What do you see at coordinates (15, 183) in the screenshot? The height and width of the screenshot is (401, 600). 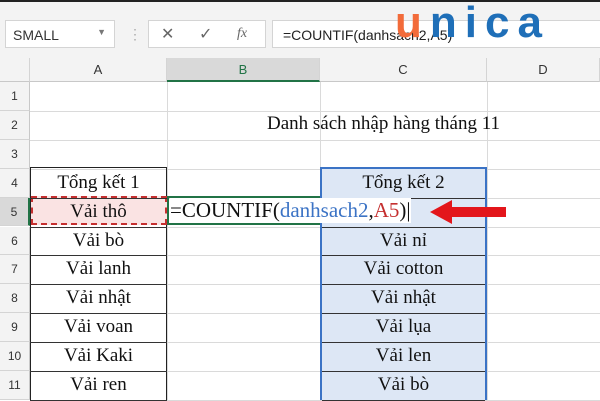 I see `row-header-4: 4` at bounding box center [15, 183].